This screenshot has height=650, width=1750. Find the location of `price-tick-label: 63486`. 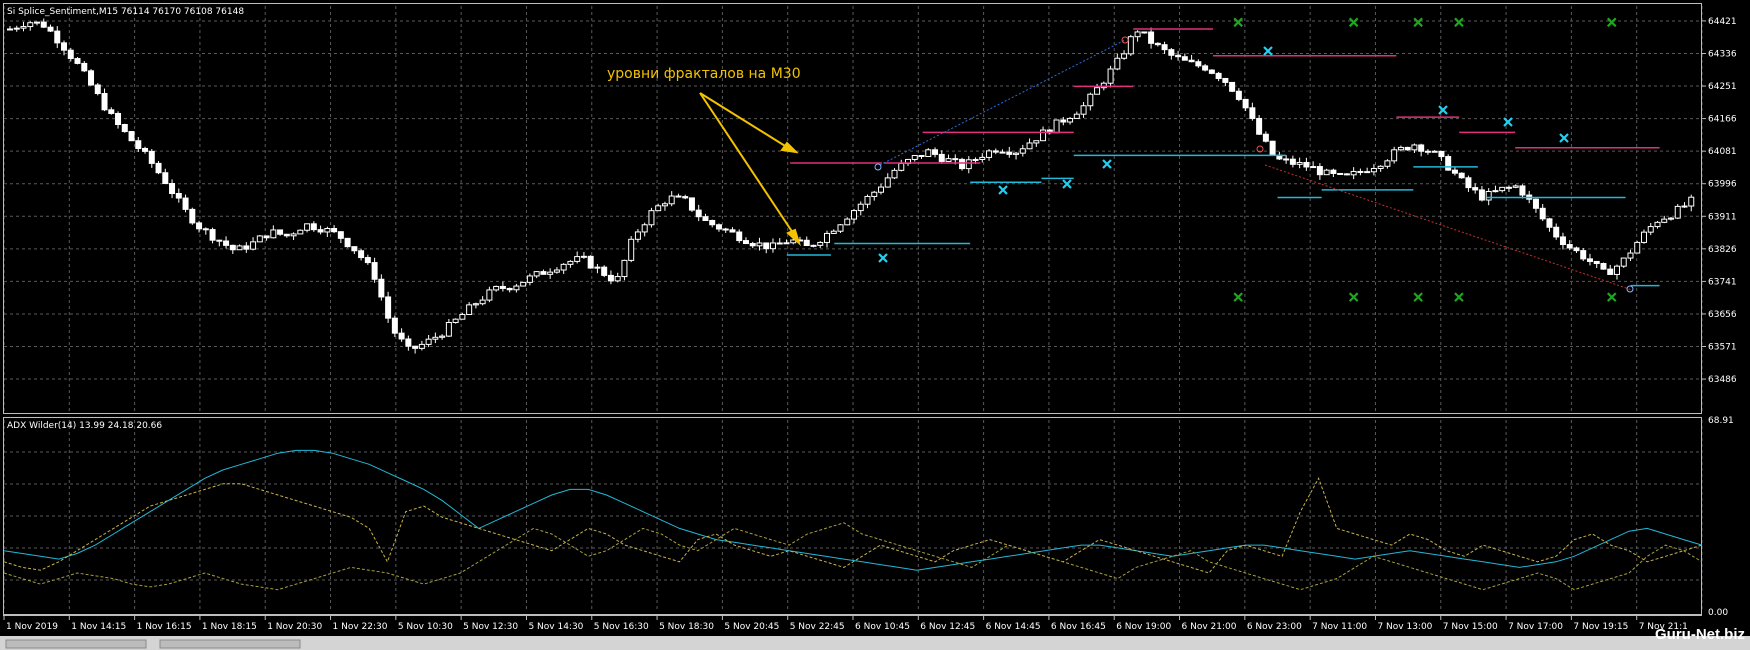

price-tick-label: 63486 is located at coordinates (1722, 380).